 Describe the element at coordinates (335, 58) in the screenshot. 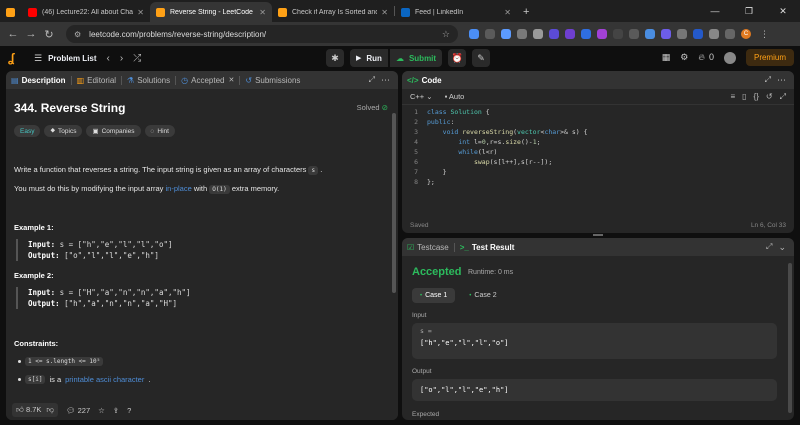

I see `debug-icon: ✱` at that location.